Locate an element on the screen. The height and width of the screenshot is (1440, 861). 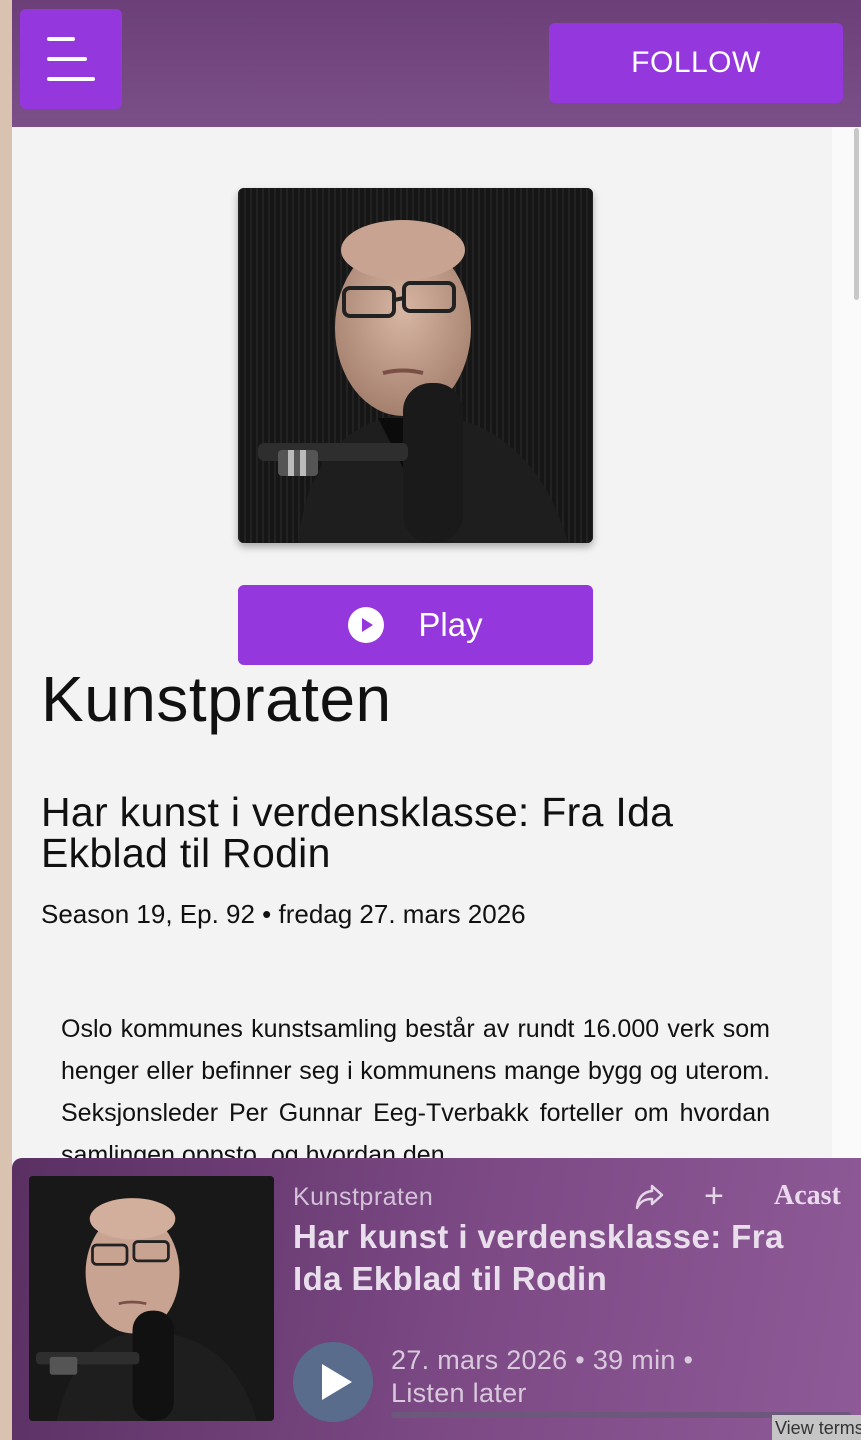
acast-logo: Acast is located at coordinates (807, 1196).